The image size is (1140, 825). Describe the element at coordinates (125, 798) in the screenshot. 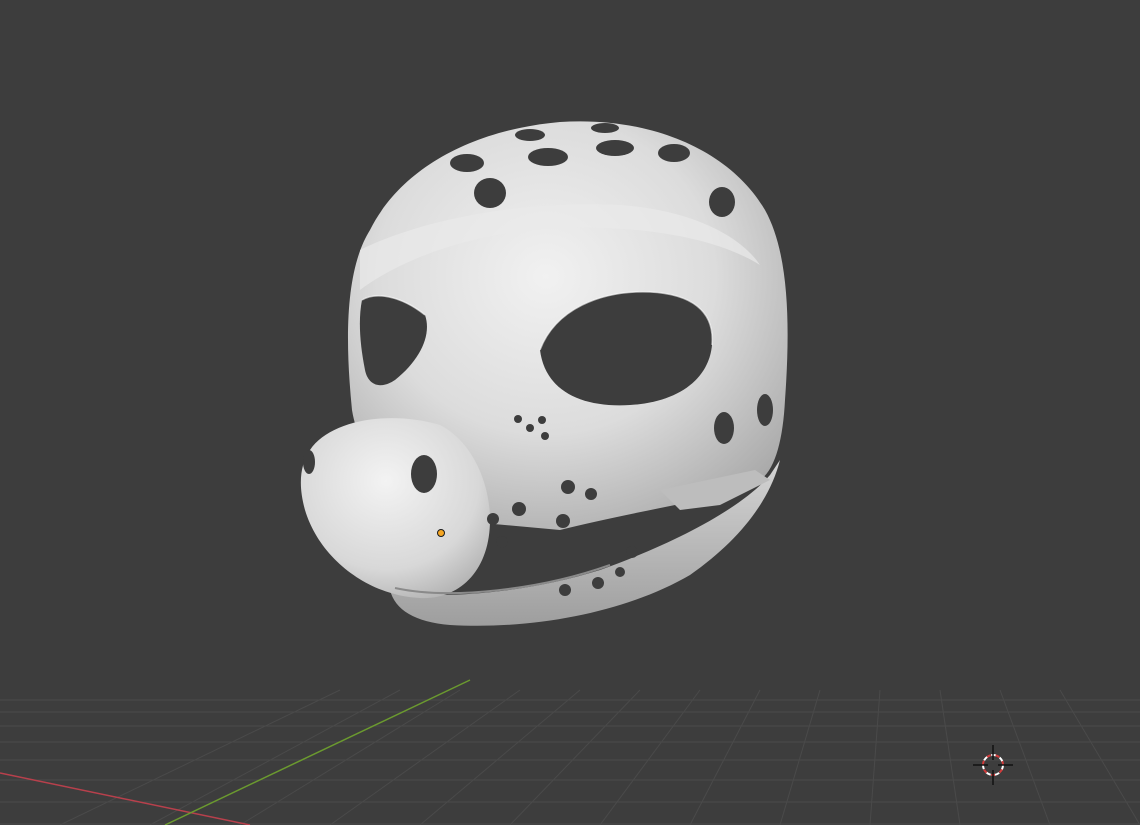

I see `x-axis-line` at that location.